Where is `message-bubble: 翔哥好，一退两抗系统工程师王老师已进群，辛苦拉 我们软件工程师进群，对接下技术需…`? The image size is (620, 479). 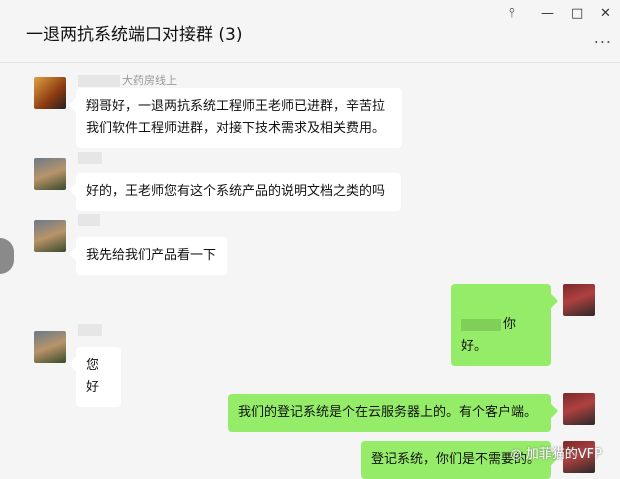
message-bubble: 翔哥好，一退两抗系统工程师王老师已进群，辛苦拉 我们软件工程师进群，对接下技术需… is located at coordinates (239, 118).